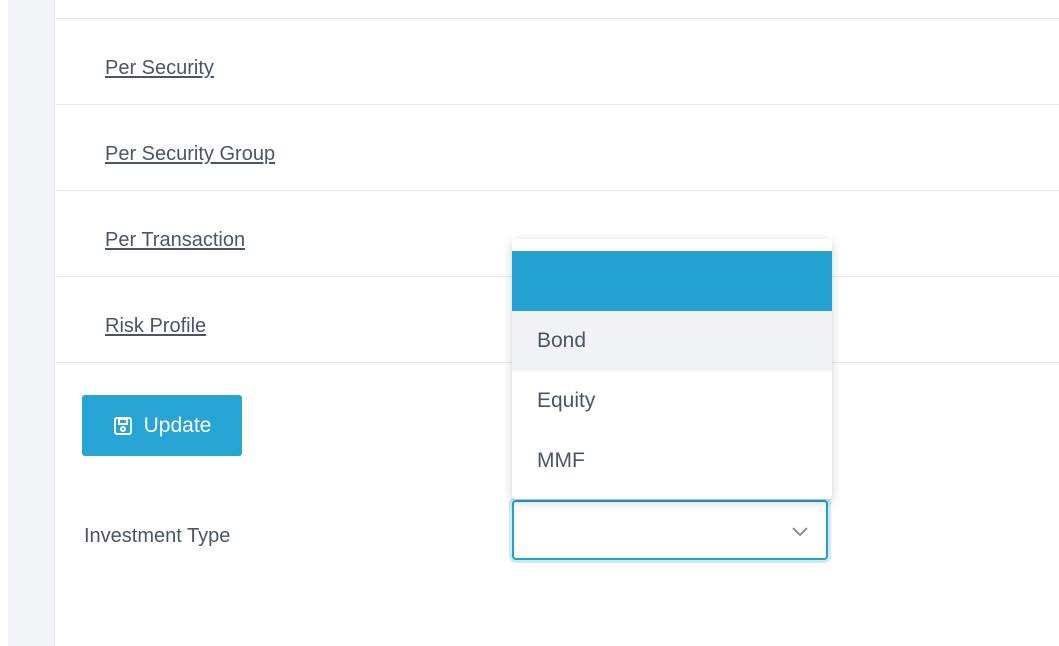 The width and height of the screenshot is (1059, 646). What do you see at coordinates (175, 240) in the screenshot?
I see `per-transaction-link: Per Transaction` at bounding box center [175, 240].